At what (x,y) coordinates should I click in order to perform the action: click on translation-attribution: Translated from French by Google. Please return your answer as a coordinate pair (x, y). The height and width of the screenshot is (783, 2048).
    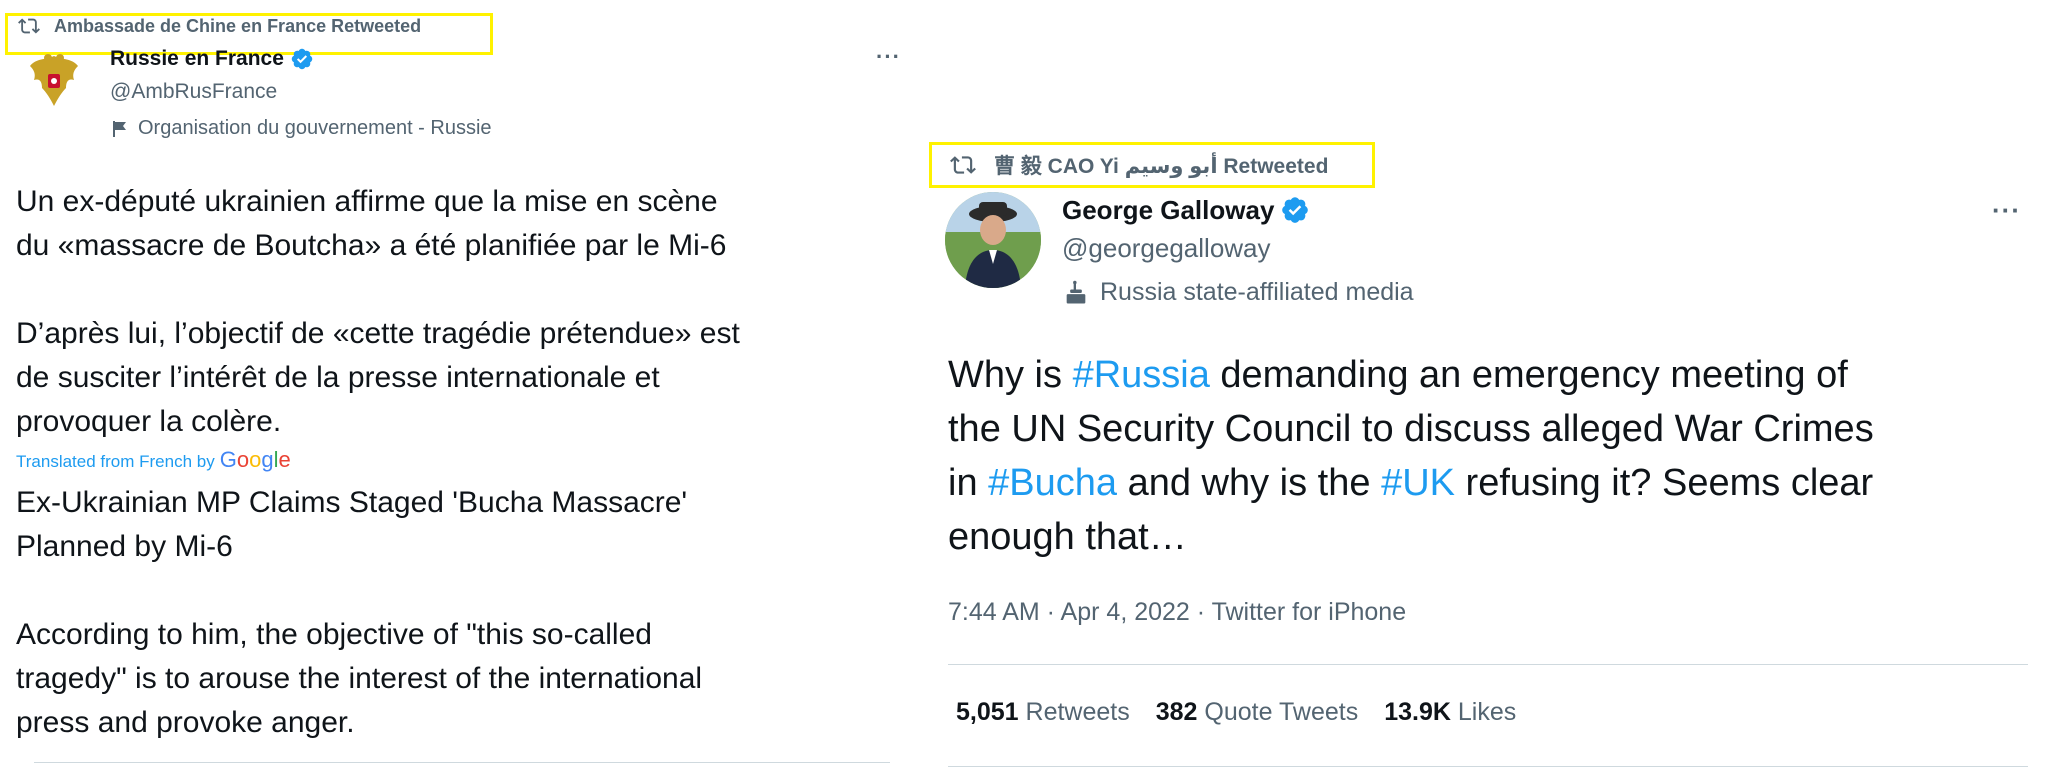
    Looking at the image, I should click on (153, 460).